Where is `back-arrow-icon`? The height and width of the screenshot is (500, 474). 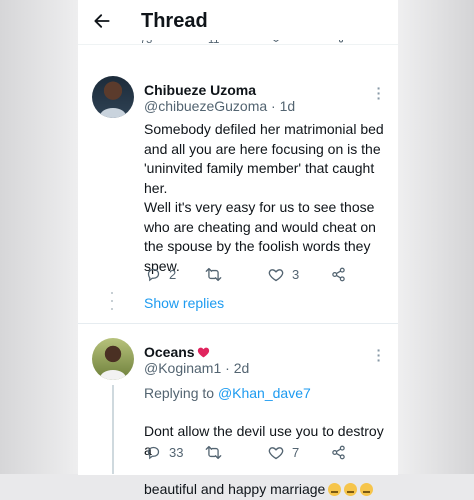 back-arrow-icon is located at coordinates (102, 21).